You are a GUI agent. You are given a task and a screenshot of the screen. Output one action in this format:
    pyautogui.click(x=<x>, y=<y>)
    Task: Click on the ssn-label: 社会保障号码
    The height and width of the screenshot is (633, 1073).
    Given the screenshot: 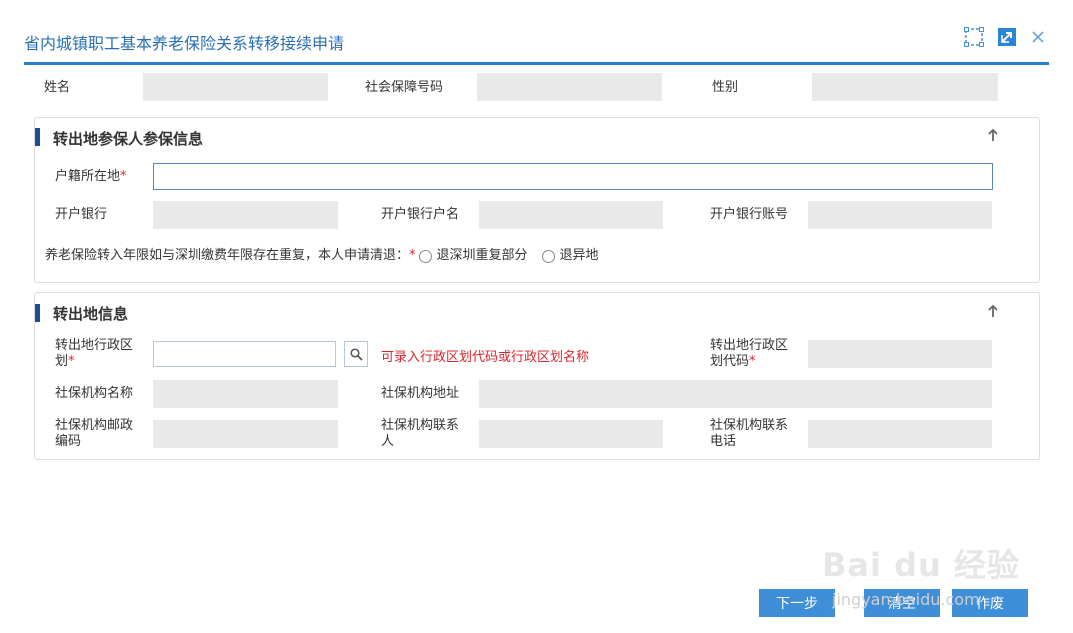 What is the action you would take?
    pyautogui.click(x=404, y=87)
    